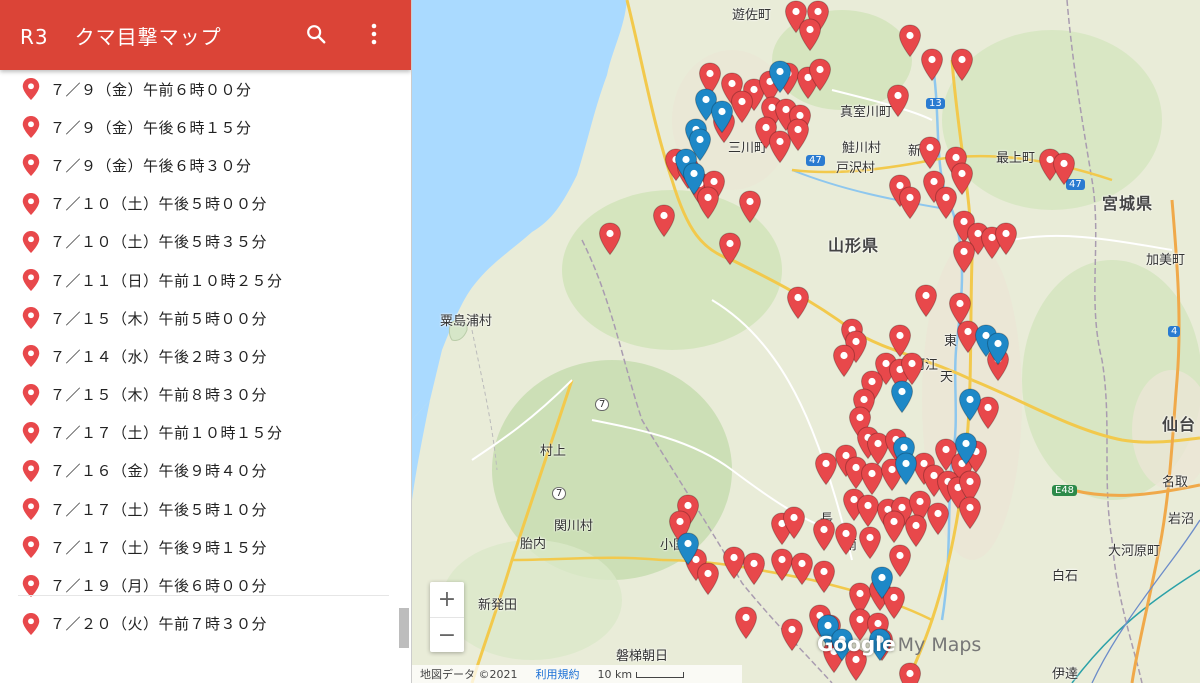 The height and width of the screenshot is (683, 1200). Describe the element at coordinates (148, 36) in the screenshot. I see `map-title-text: クマ目撃マップ` at that location.